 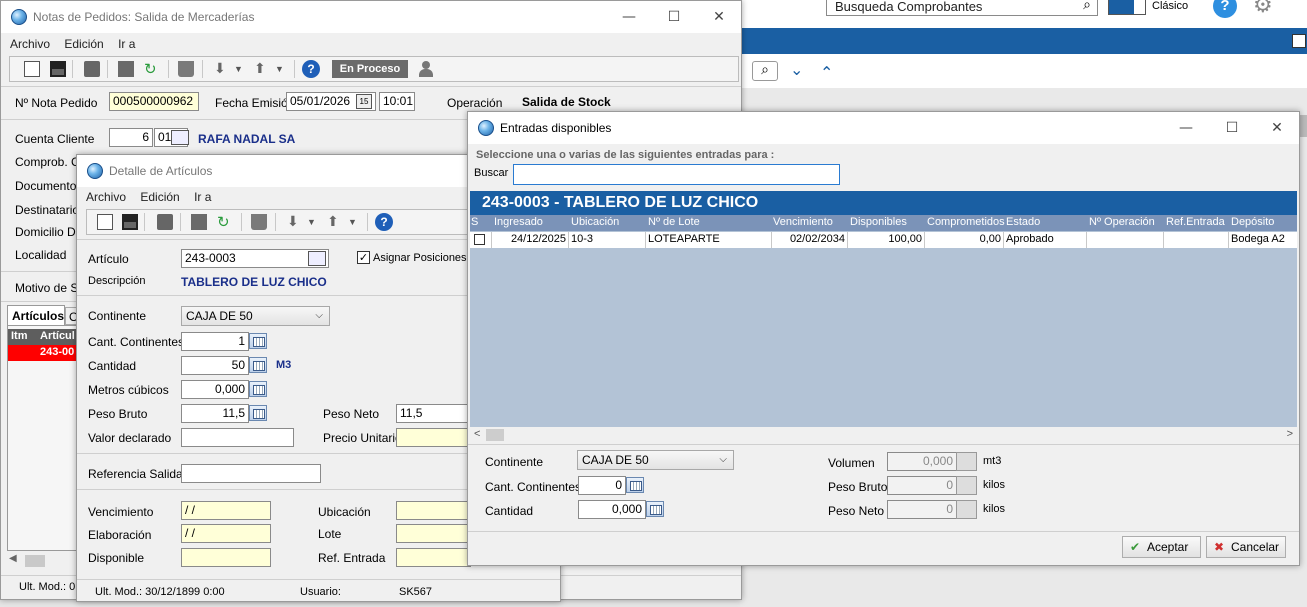 I want to click on bg-search-icon: ⌕, so click(x=765, y=71).